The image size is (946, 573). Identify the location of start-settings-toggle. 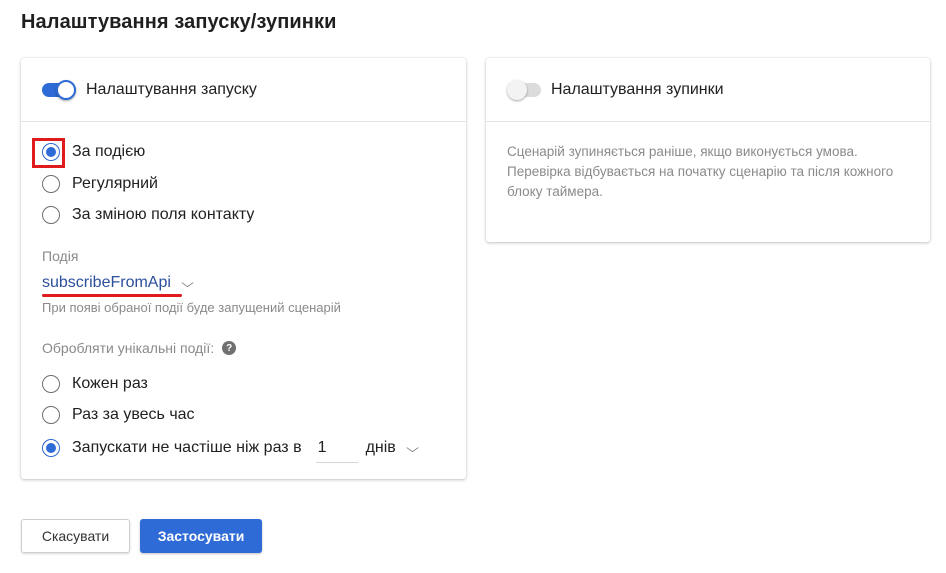
(59, 89).